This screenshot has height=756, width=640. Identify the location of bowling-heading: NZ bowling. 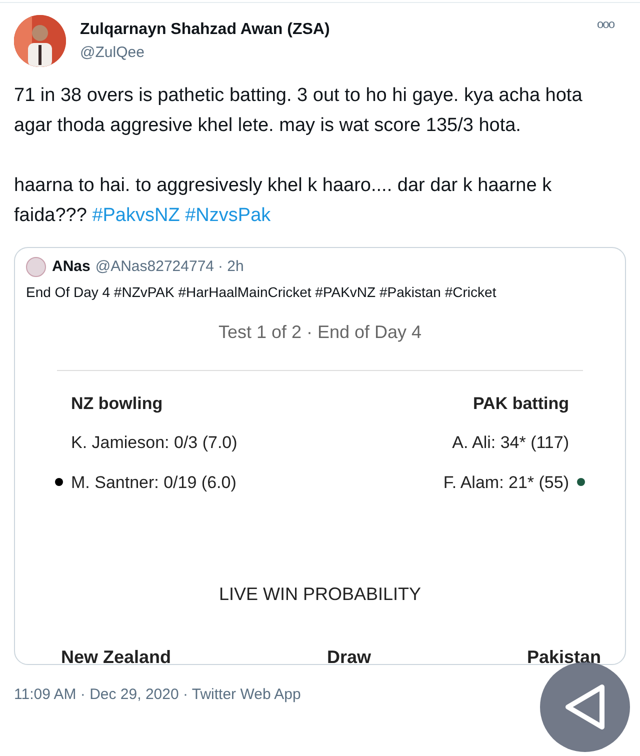
(117, 403).